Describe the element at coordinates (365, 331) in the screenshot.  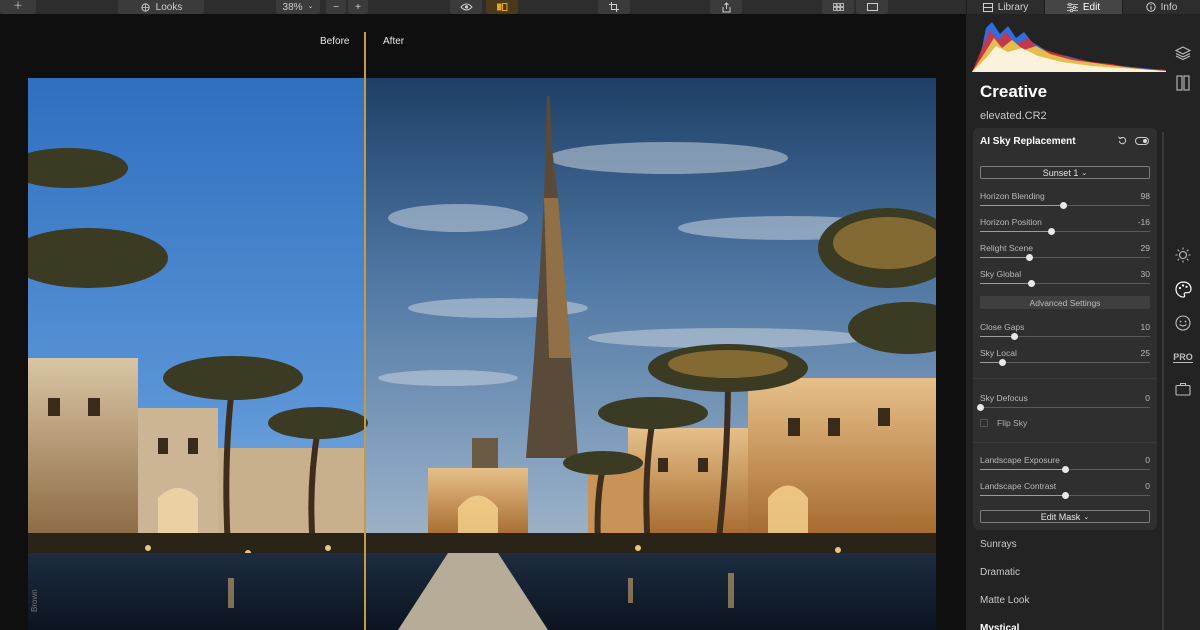
I see `before-after-divider` at that location.